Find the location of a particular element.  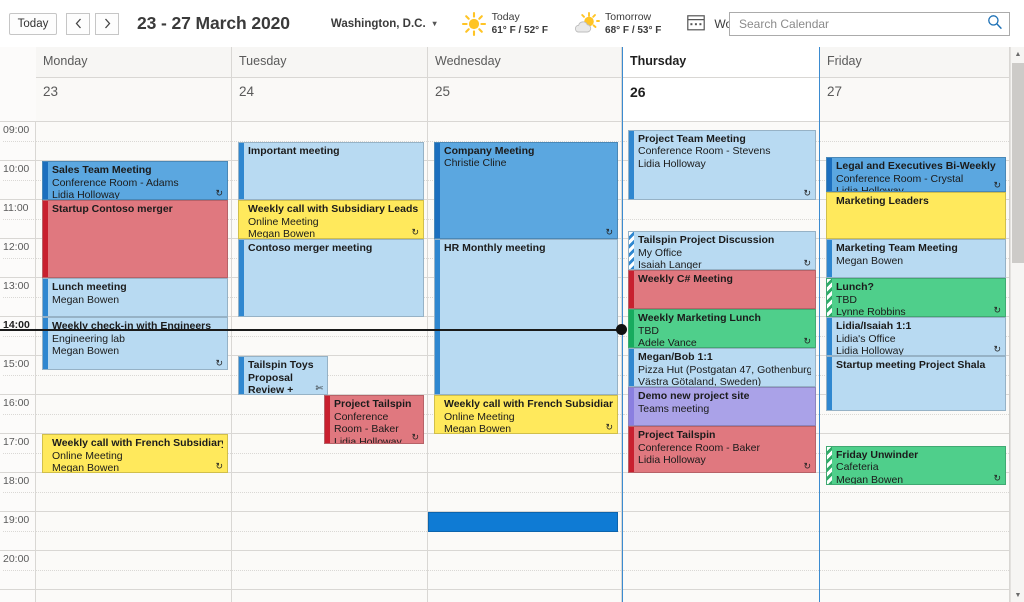

next-week-button is located at coordinates (107, 23).